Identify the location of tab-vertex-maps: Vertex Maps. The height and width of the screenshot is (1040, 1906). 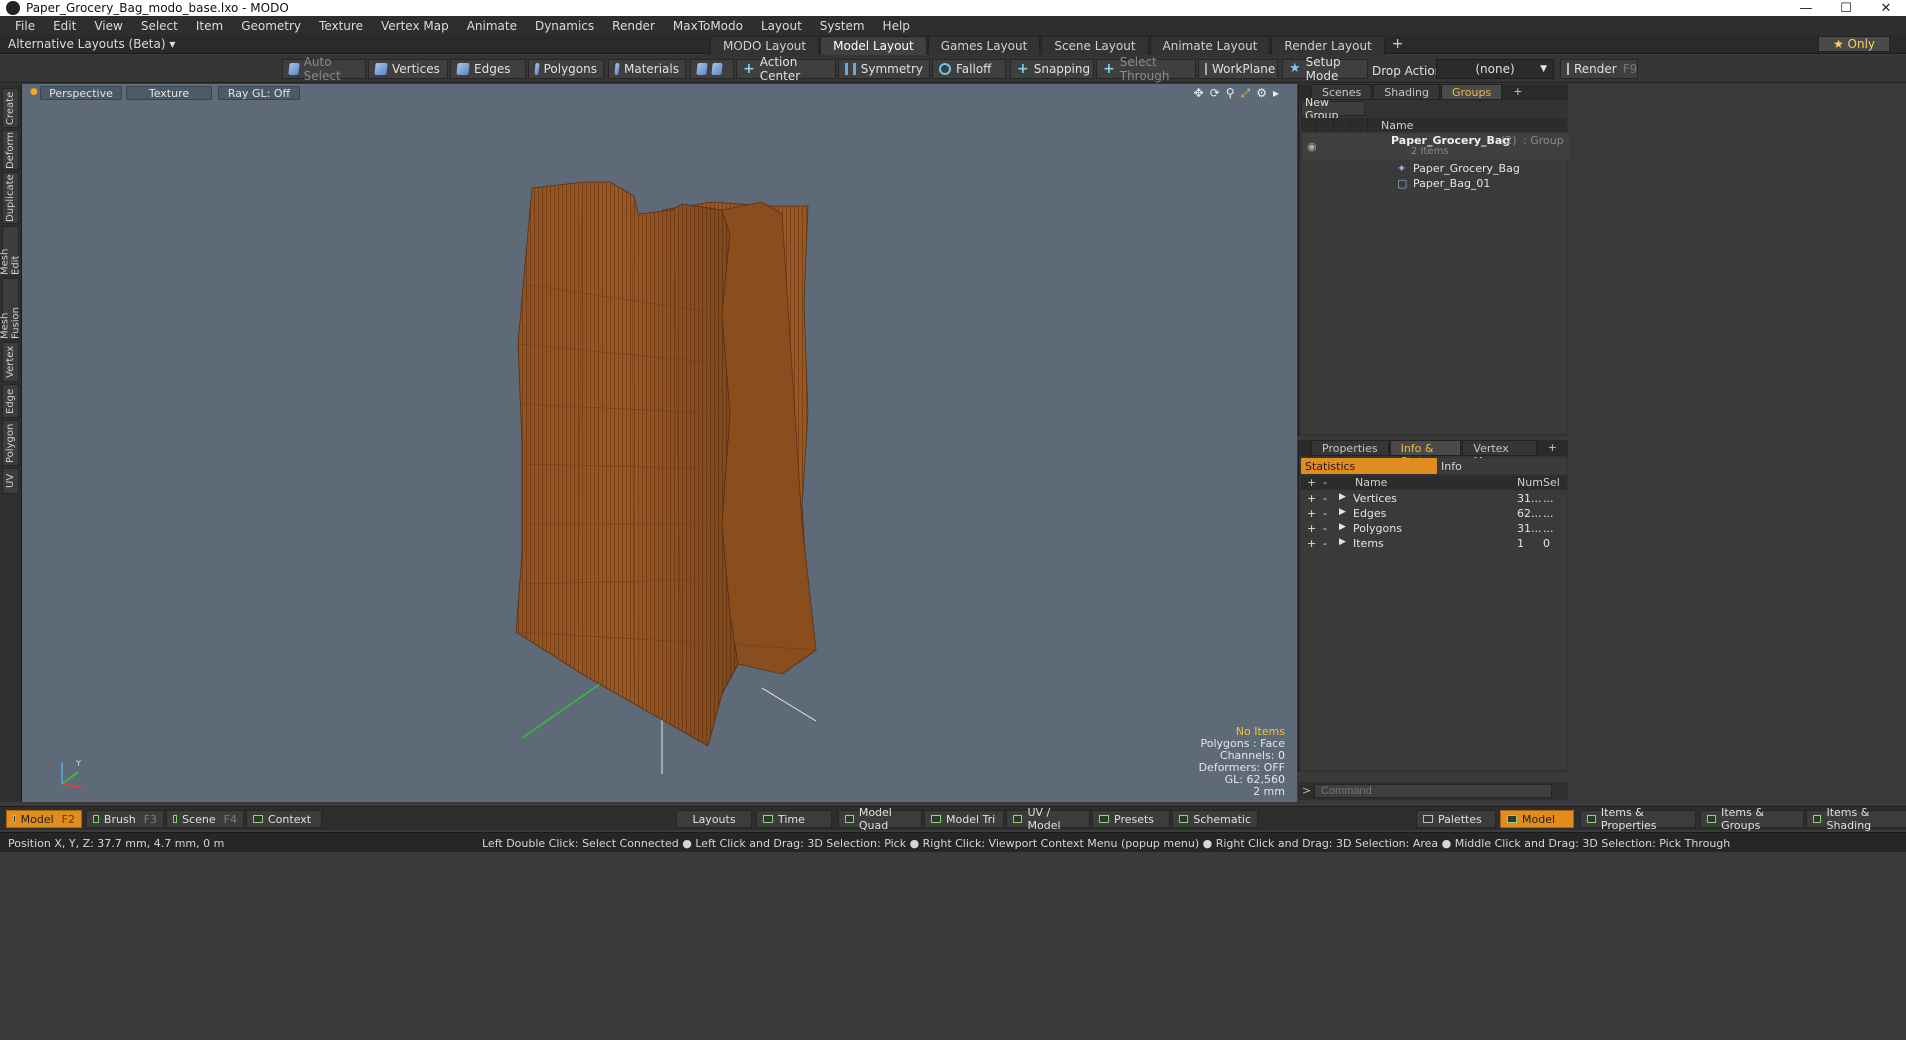
(1499, 454).